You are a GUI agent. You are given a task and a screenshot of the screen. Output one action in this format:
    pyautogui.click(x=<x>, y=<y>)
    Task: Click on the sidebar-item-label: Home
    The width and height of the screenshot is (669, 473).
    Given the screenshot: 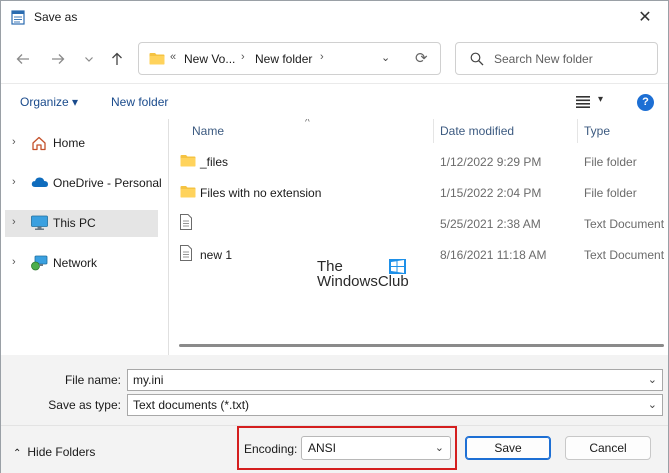 What is the action you would take?
    pyautogui.click(x=69, y=143)
    